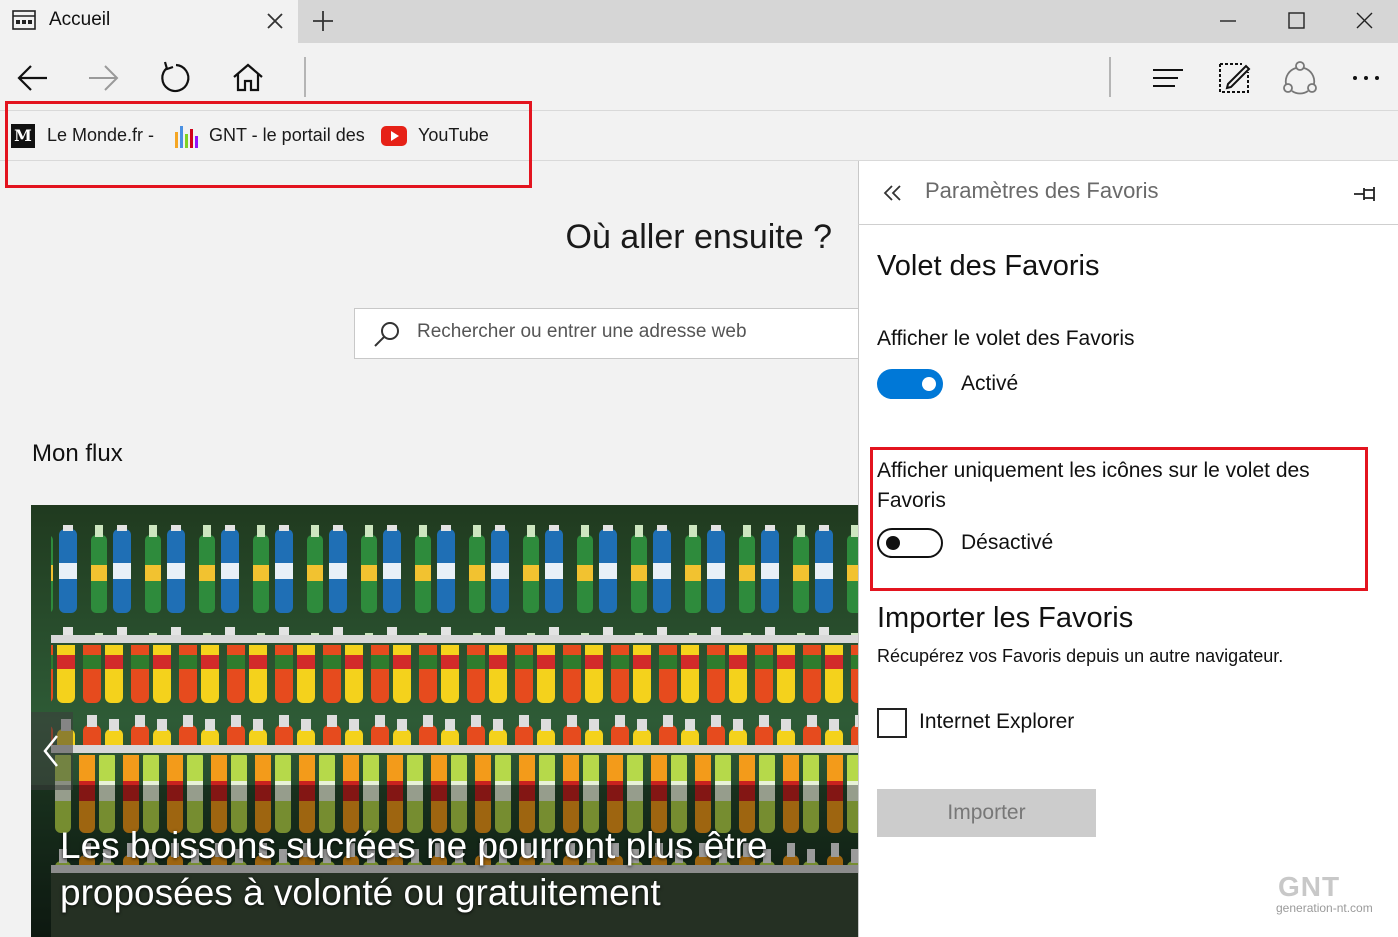  Describe the element at coordinates (1128, 224) in the screenshot. I see `panel-header-divider` at that location.